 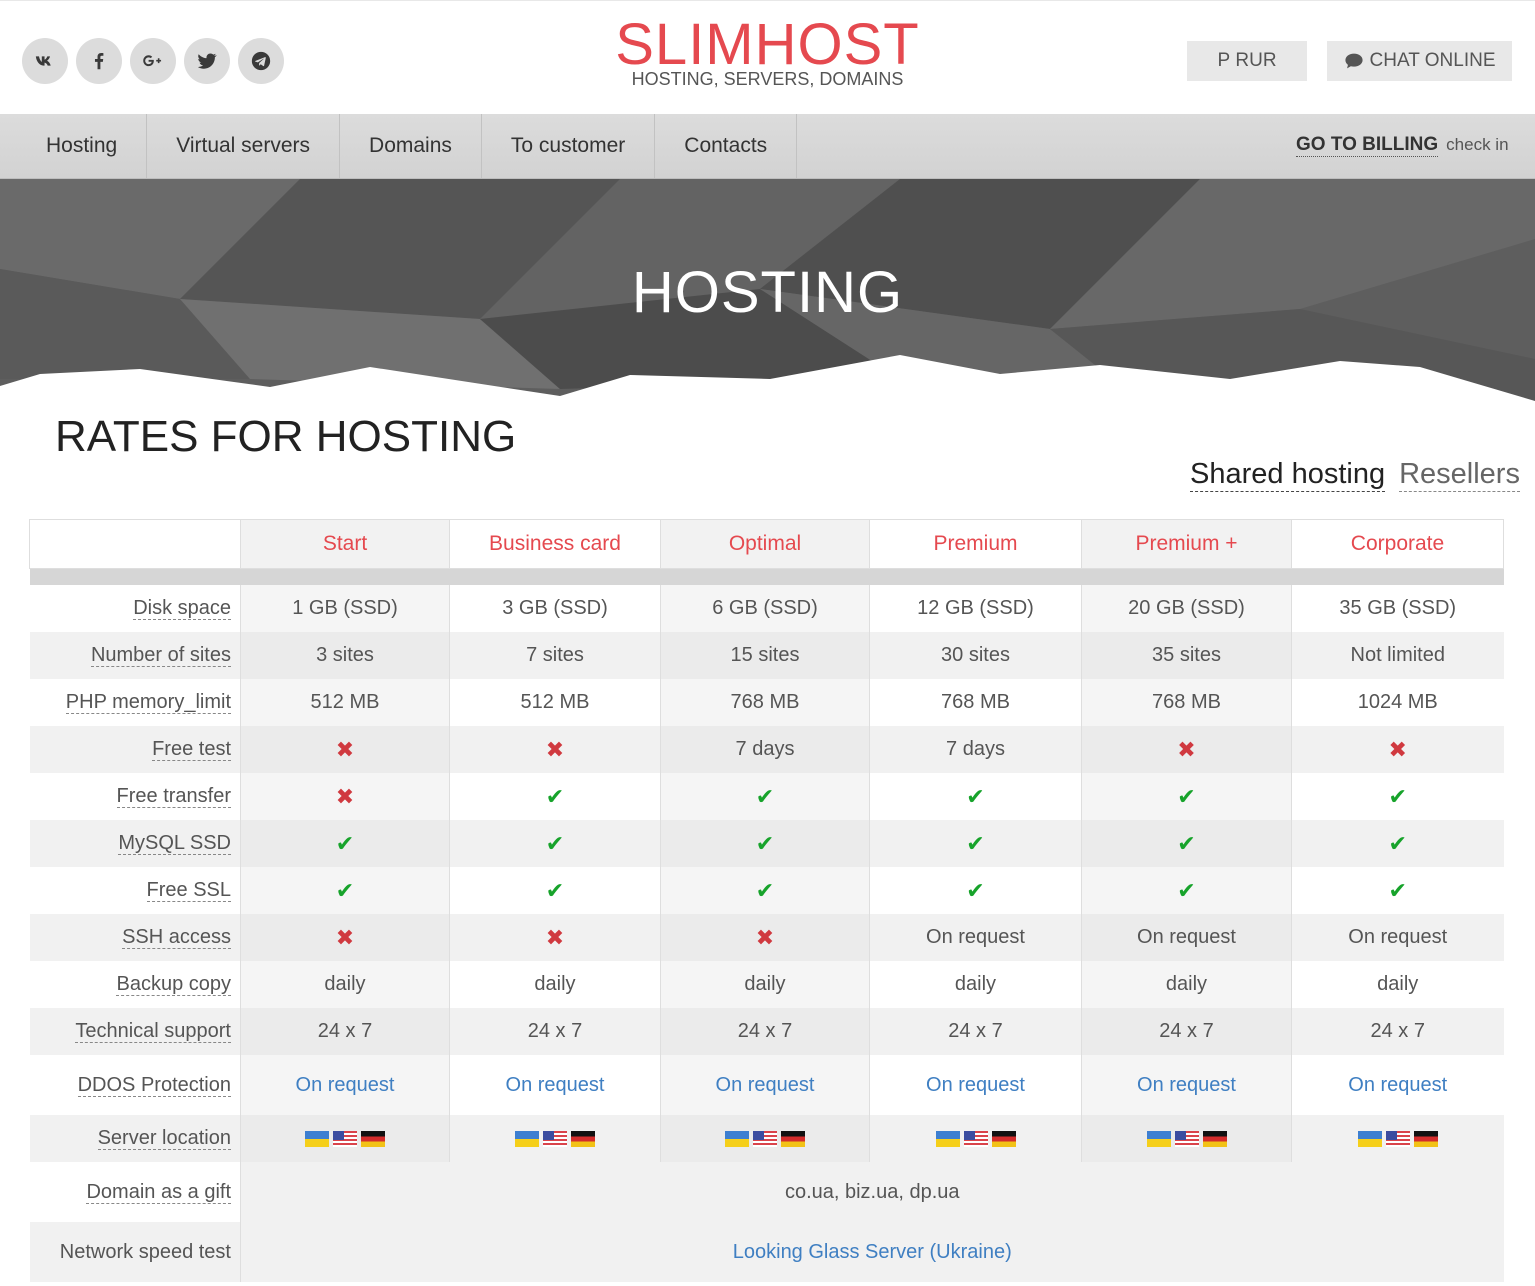 I want to click on tab-shared-hosting: Shared hosting, so click(x=1288, y=475).